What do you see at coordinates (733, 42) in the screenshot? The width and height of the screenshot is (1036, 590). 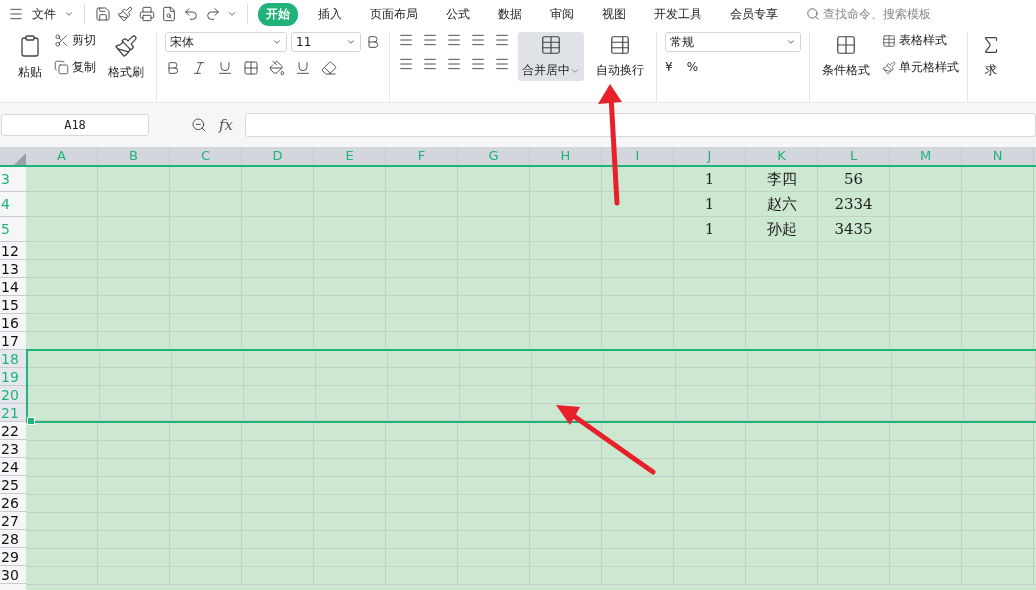 I see `number-format-dropdown: 常规` at bounding box center [733, 42].